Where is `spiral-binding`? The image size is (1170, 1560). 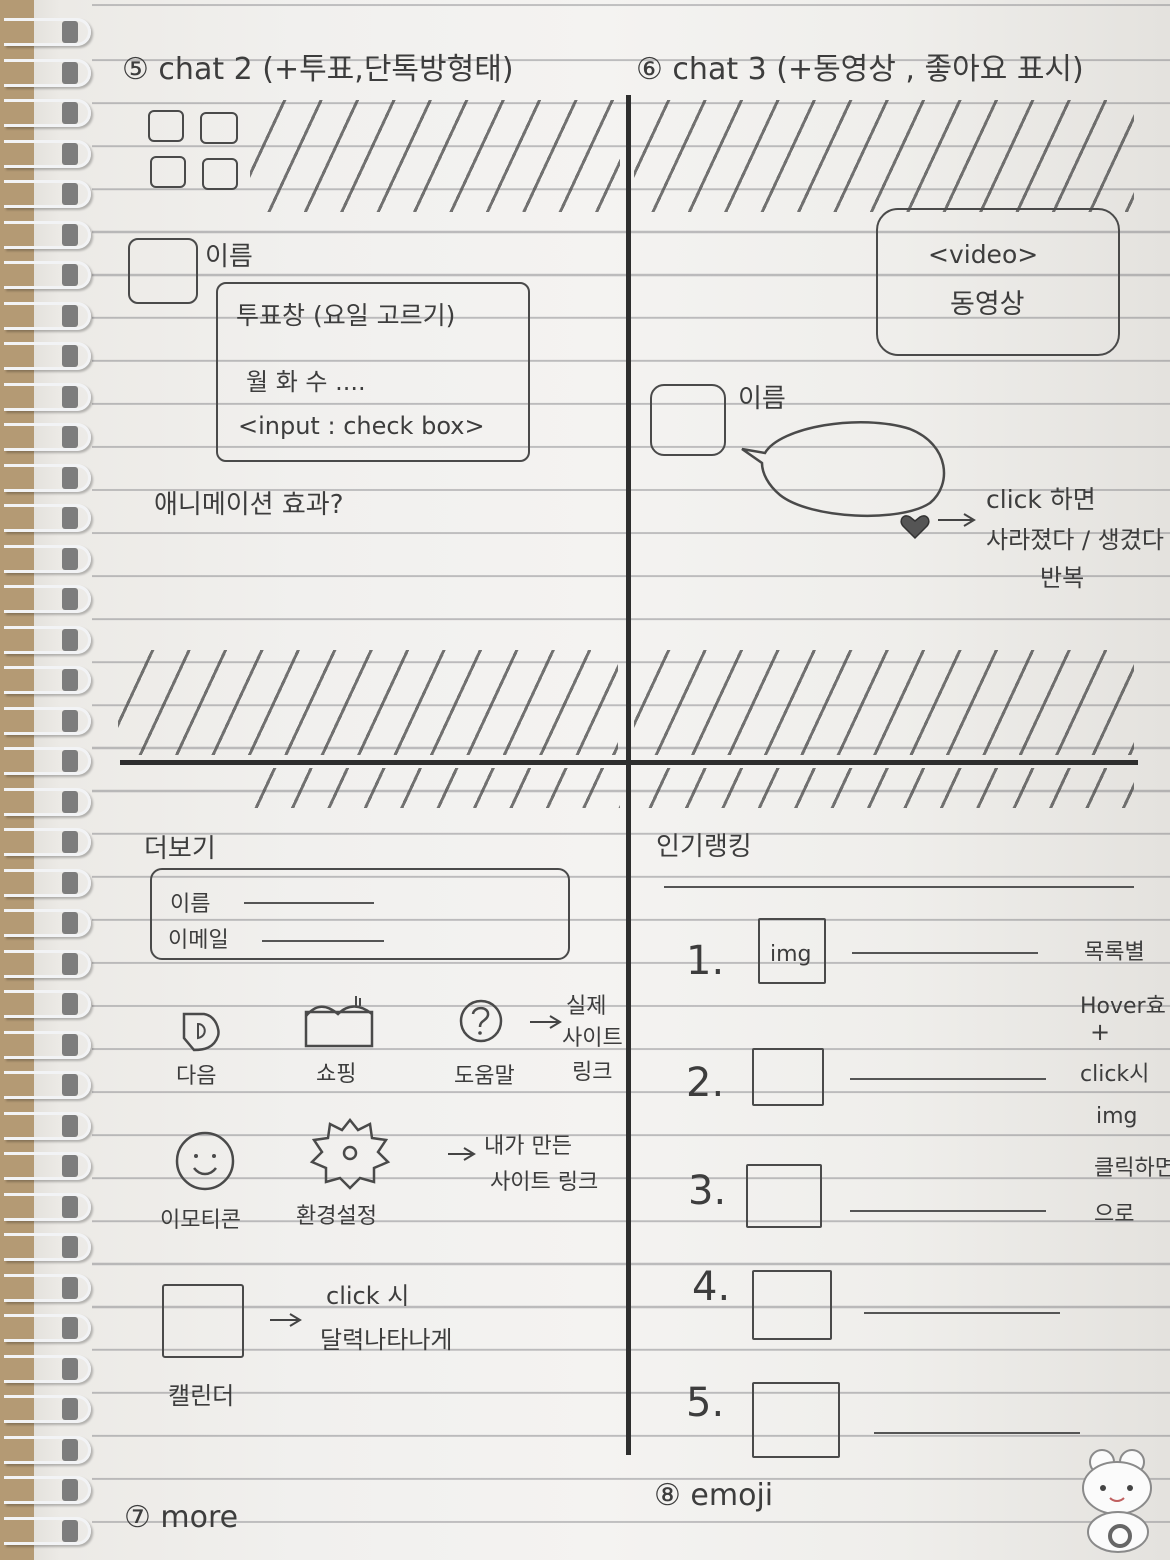
spiral-binding is located at coordinates (46, 780).